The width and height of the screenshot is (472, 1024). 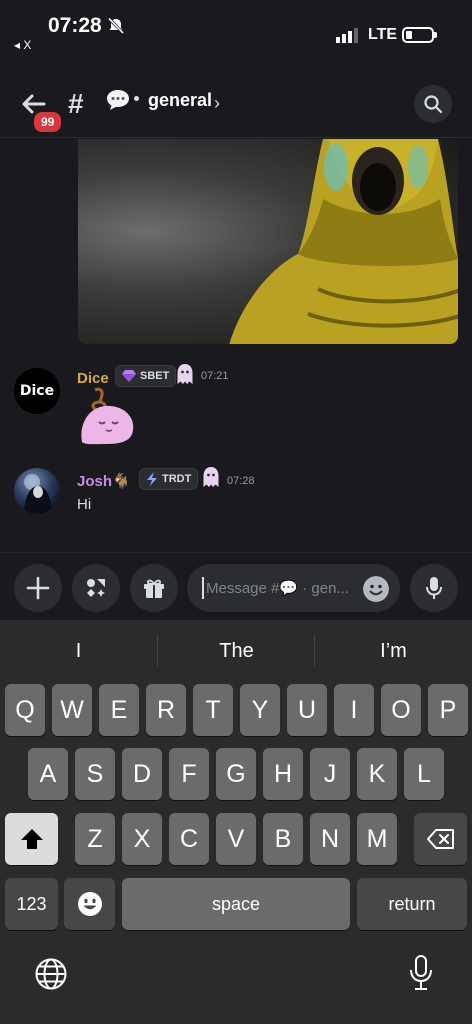 What do you see at coordinates (419, 35) in the screenshot?
I see `battery-icon` at bounding box center [419, 35].